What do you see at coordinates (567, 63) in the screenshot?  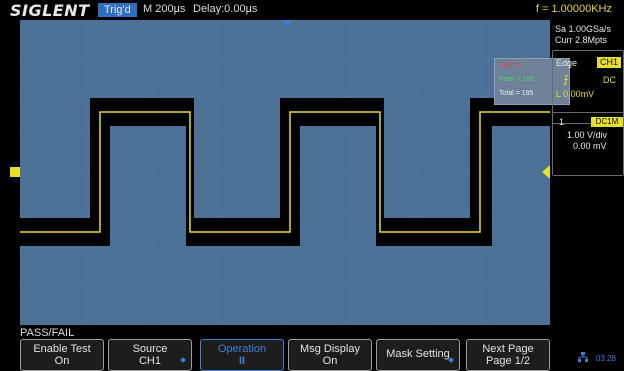 I see `trigger-type: Edge` at bounding box center [567, 63].